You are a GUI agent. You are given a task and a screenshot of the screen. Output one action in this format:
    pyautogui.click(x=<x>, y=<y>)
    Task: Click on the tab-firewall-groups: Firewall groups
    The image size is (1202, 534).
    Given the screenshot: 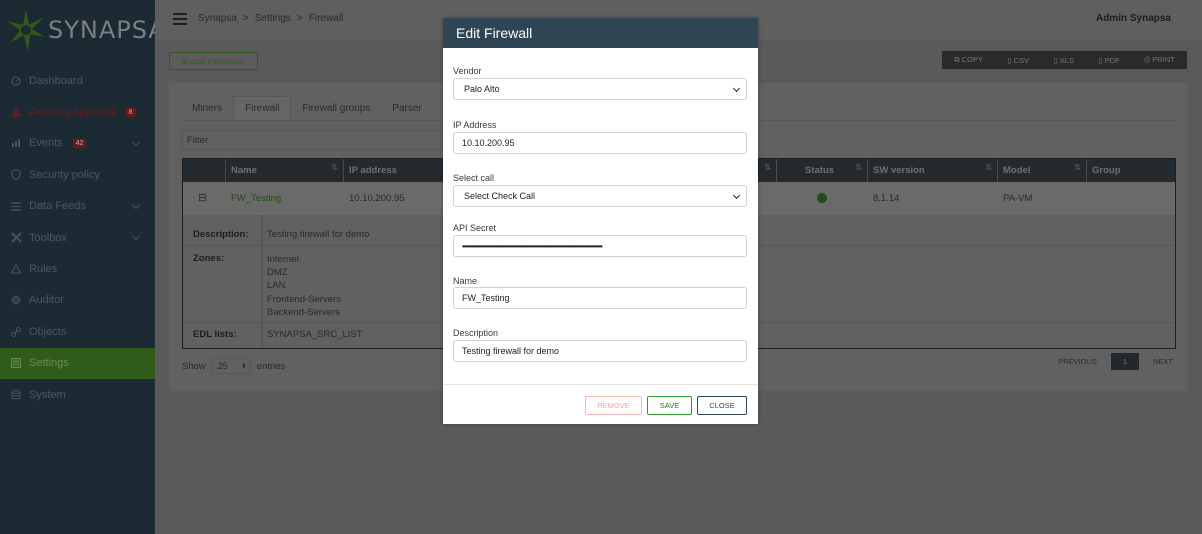 What is the action you would take?
    pyautogui.click(x=336, y=108)
    